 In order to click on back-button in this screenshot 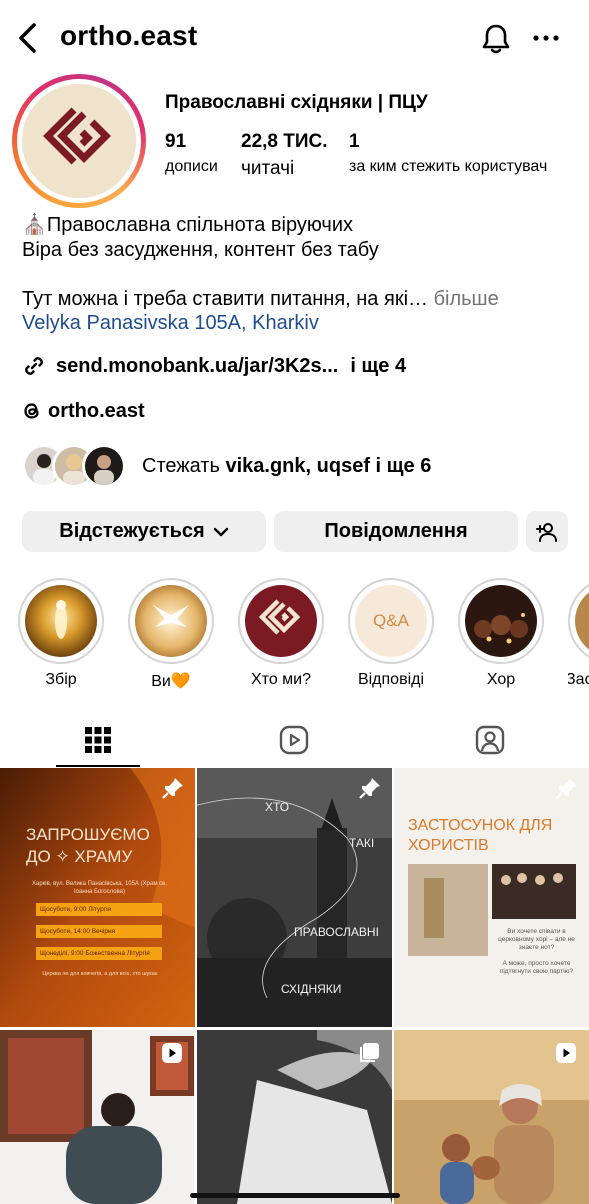, I will do `click(29, 38)`.